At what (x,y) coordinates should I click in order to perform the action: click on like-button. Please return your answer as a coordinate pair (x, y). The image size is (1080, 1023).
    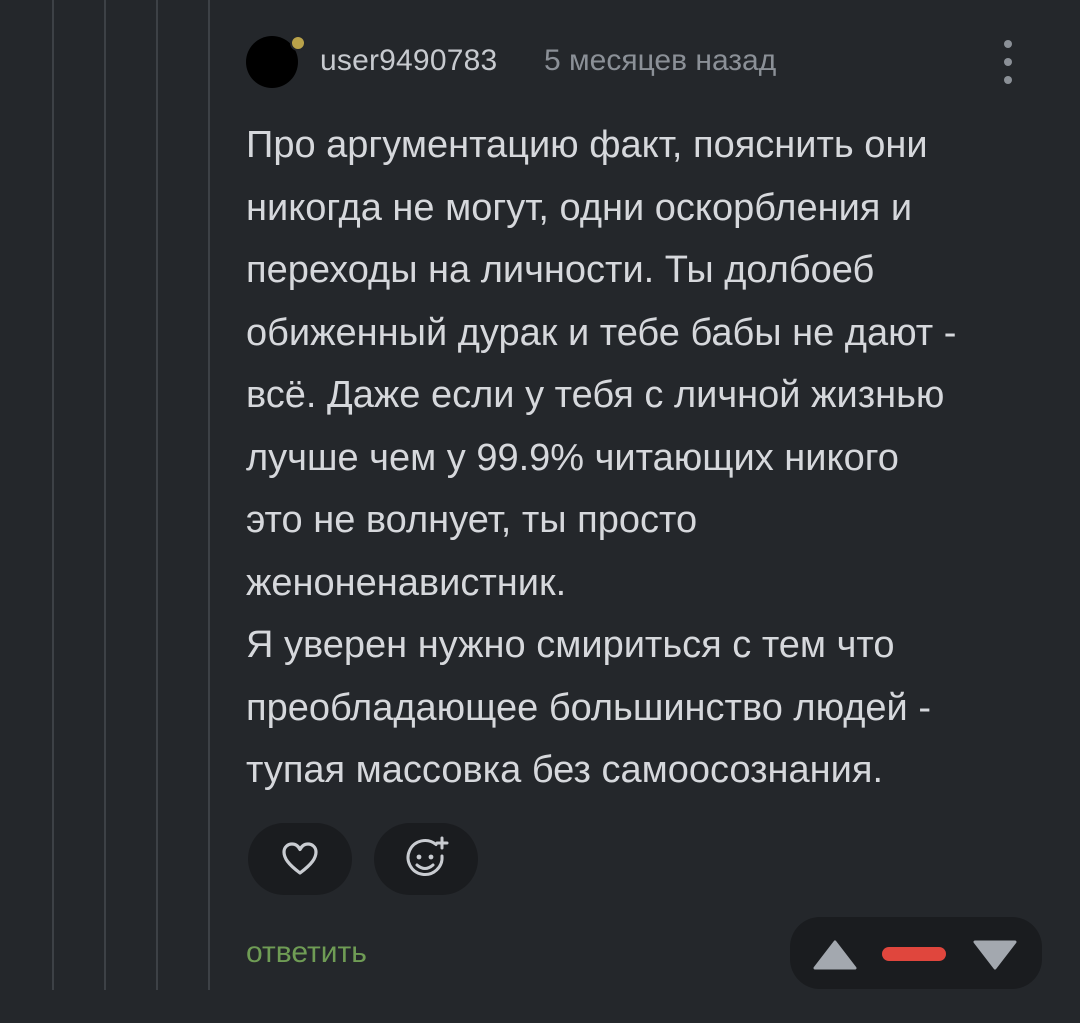
    Looking at the image, I should click on (300, 859).